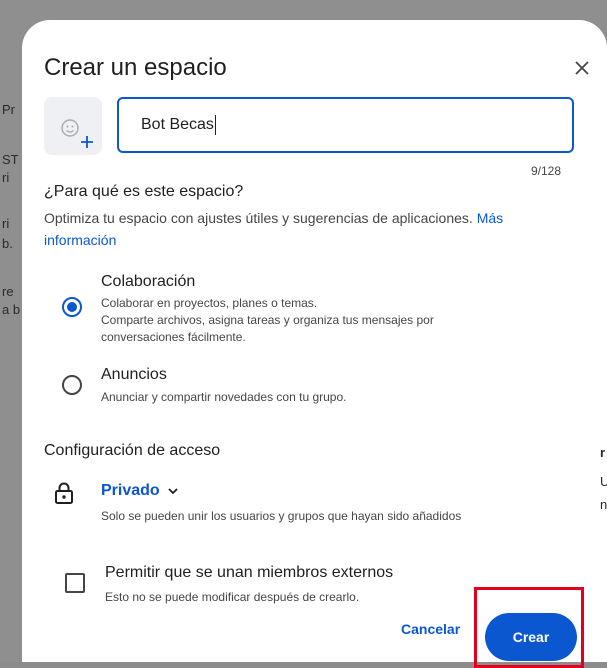 Image resolution: width=607 pixels, height=668 pixels. I want to click on radio-collaboration, so click(72, 307).